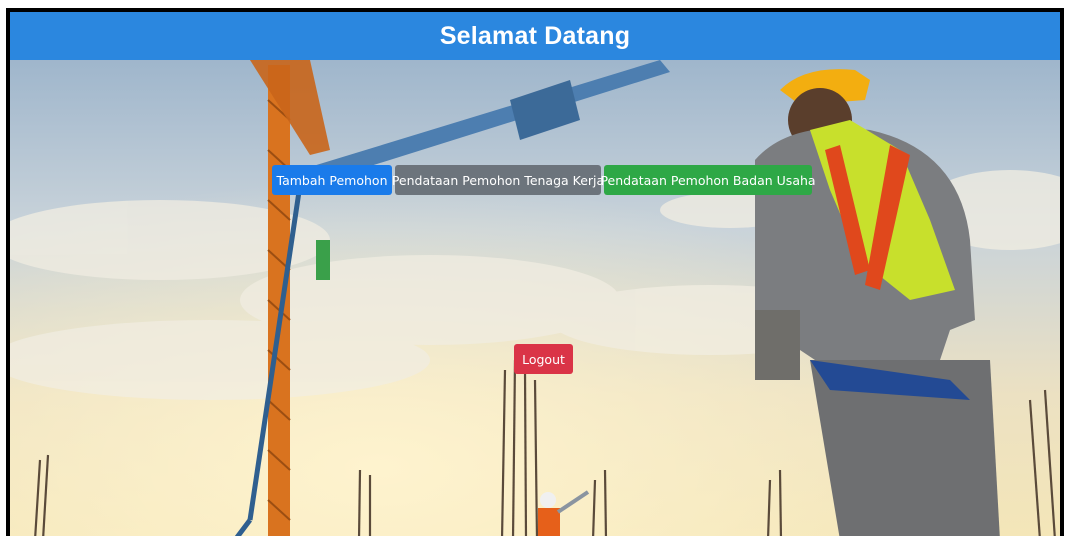 This screenshot has height=536, width=1070. What do you see at coordinates (543, 359) in the screenshot?
I see `logout-button: Logout` at bounding box center [543, 359].